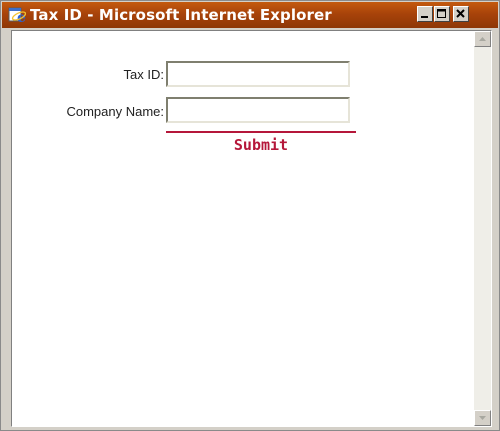 The width and height of the screenshot is (500, 431). I want to click on scroll-up-button, so click(482, 39).